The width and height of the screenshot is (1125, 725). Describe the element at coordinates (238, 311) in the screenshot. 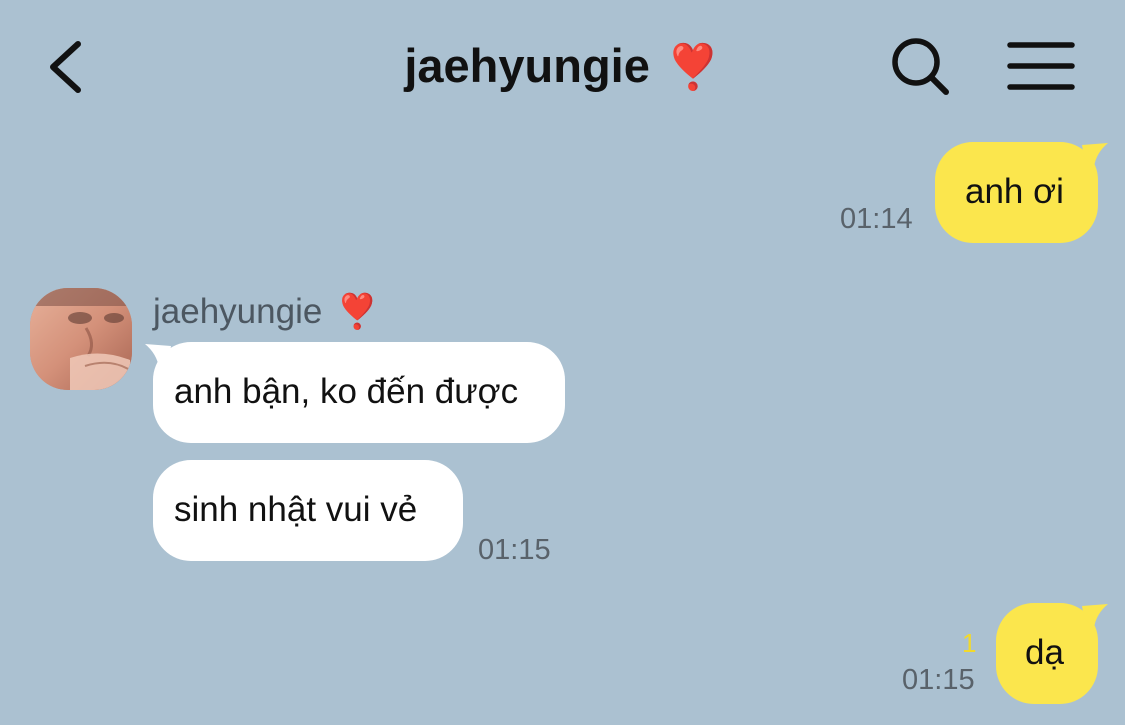

I see `sender-name-text: jaehyungie` at that location.